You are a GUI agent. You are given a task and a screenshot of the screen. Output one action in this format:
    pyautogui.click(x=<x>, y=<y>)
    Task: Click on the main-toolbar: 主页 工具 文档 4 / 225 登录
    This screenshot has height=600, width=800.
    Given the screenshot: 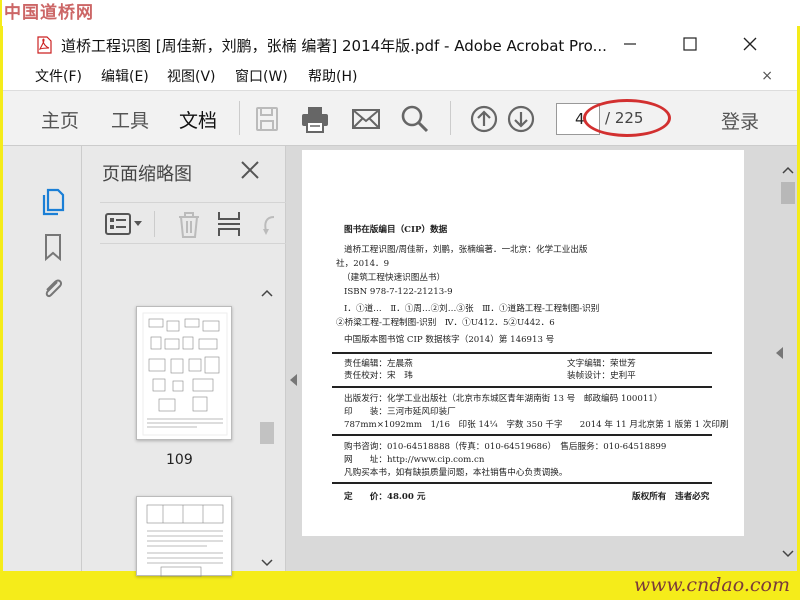 What is the action you would take?
    pyautogui.click(x=400, y=118)
    